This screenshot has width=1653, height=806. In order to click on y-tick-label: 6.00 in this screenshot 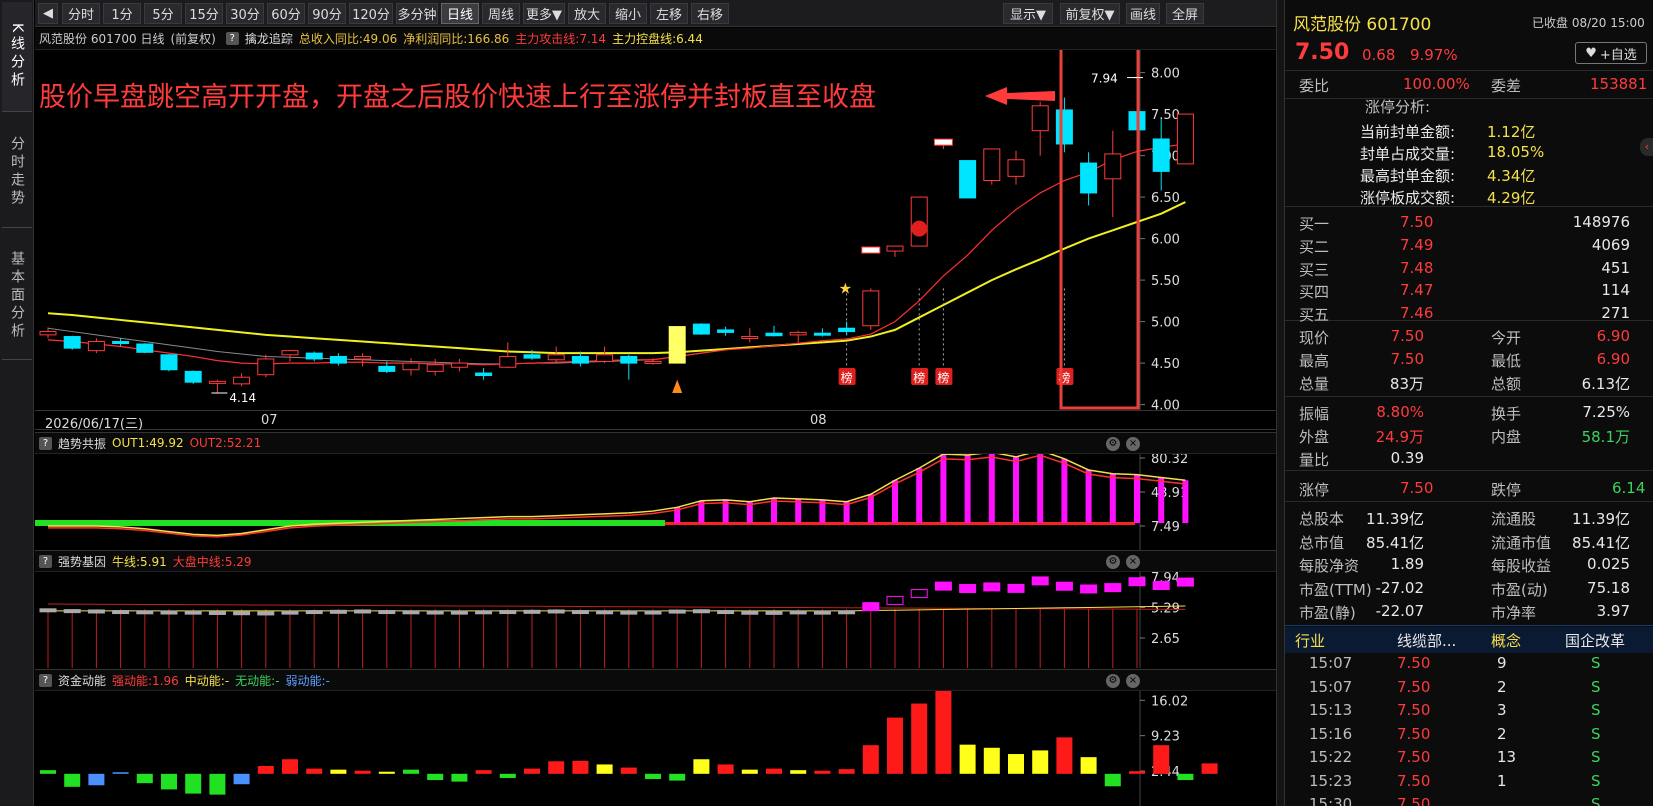, I will do `click(1165, 240)`.